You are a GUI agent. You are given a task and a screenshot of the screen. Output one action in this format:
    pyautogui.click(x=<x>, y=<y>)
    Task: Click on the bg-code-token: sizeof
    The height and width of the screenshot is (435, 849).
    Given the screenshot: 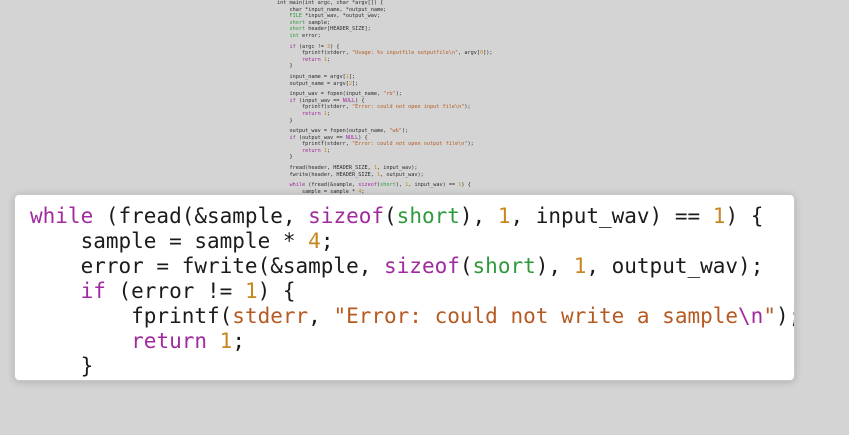 What is the action you would take?
    pyautogui.click(x=367, y=185)
    